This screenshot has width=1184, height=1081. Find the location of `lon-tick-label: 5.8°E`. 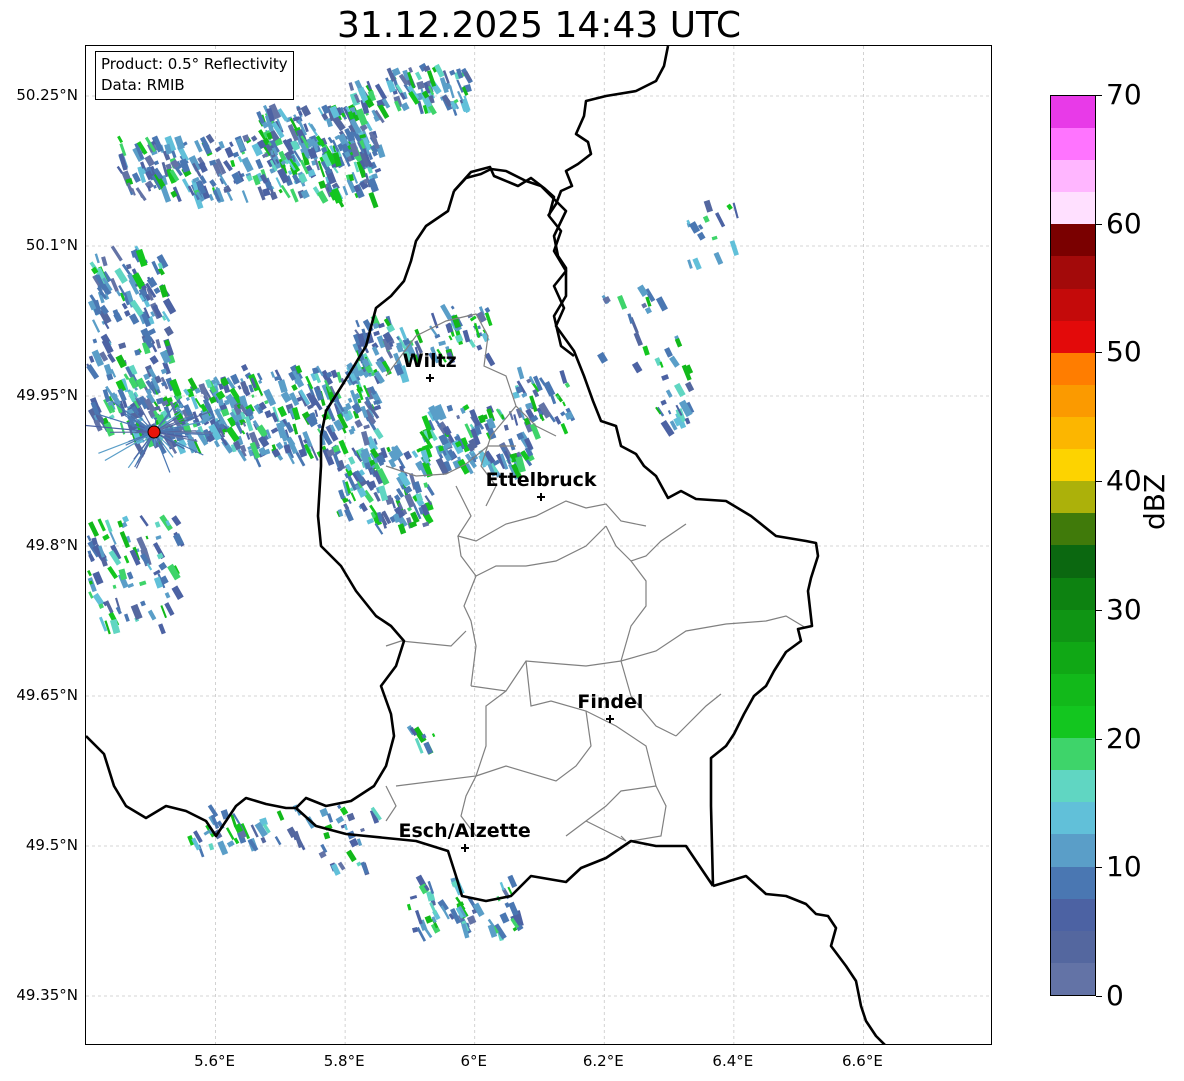

lon-tick-label: 5.8°E is located at coordinates (344, 1061).